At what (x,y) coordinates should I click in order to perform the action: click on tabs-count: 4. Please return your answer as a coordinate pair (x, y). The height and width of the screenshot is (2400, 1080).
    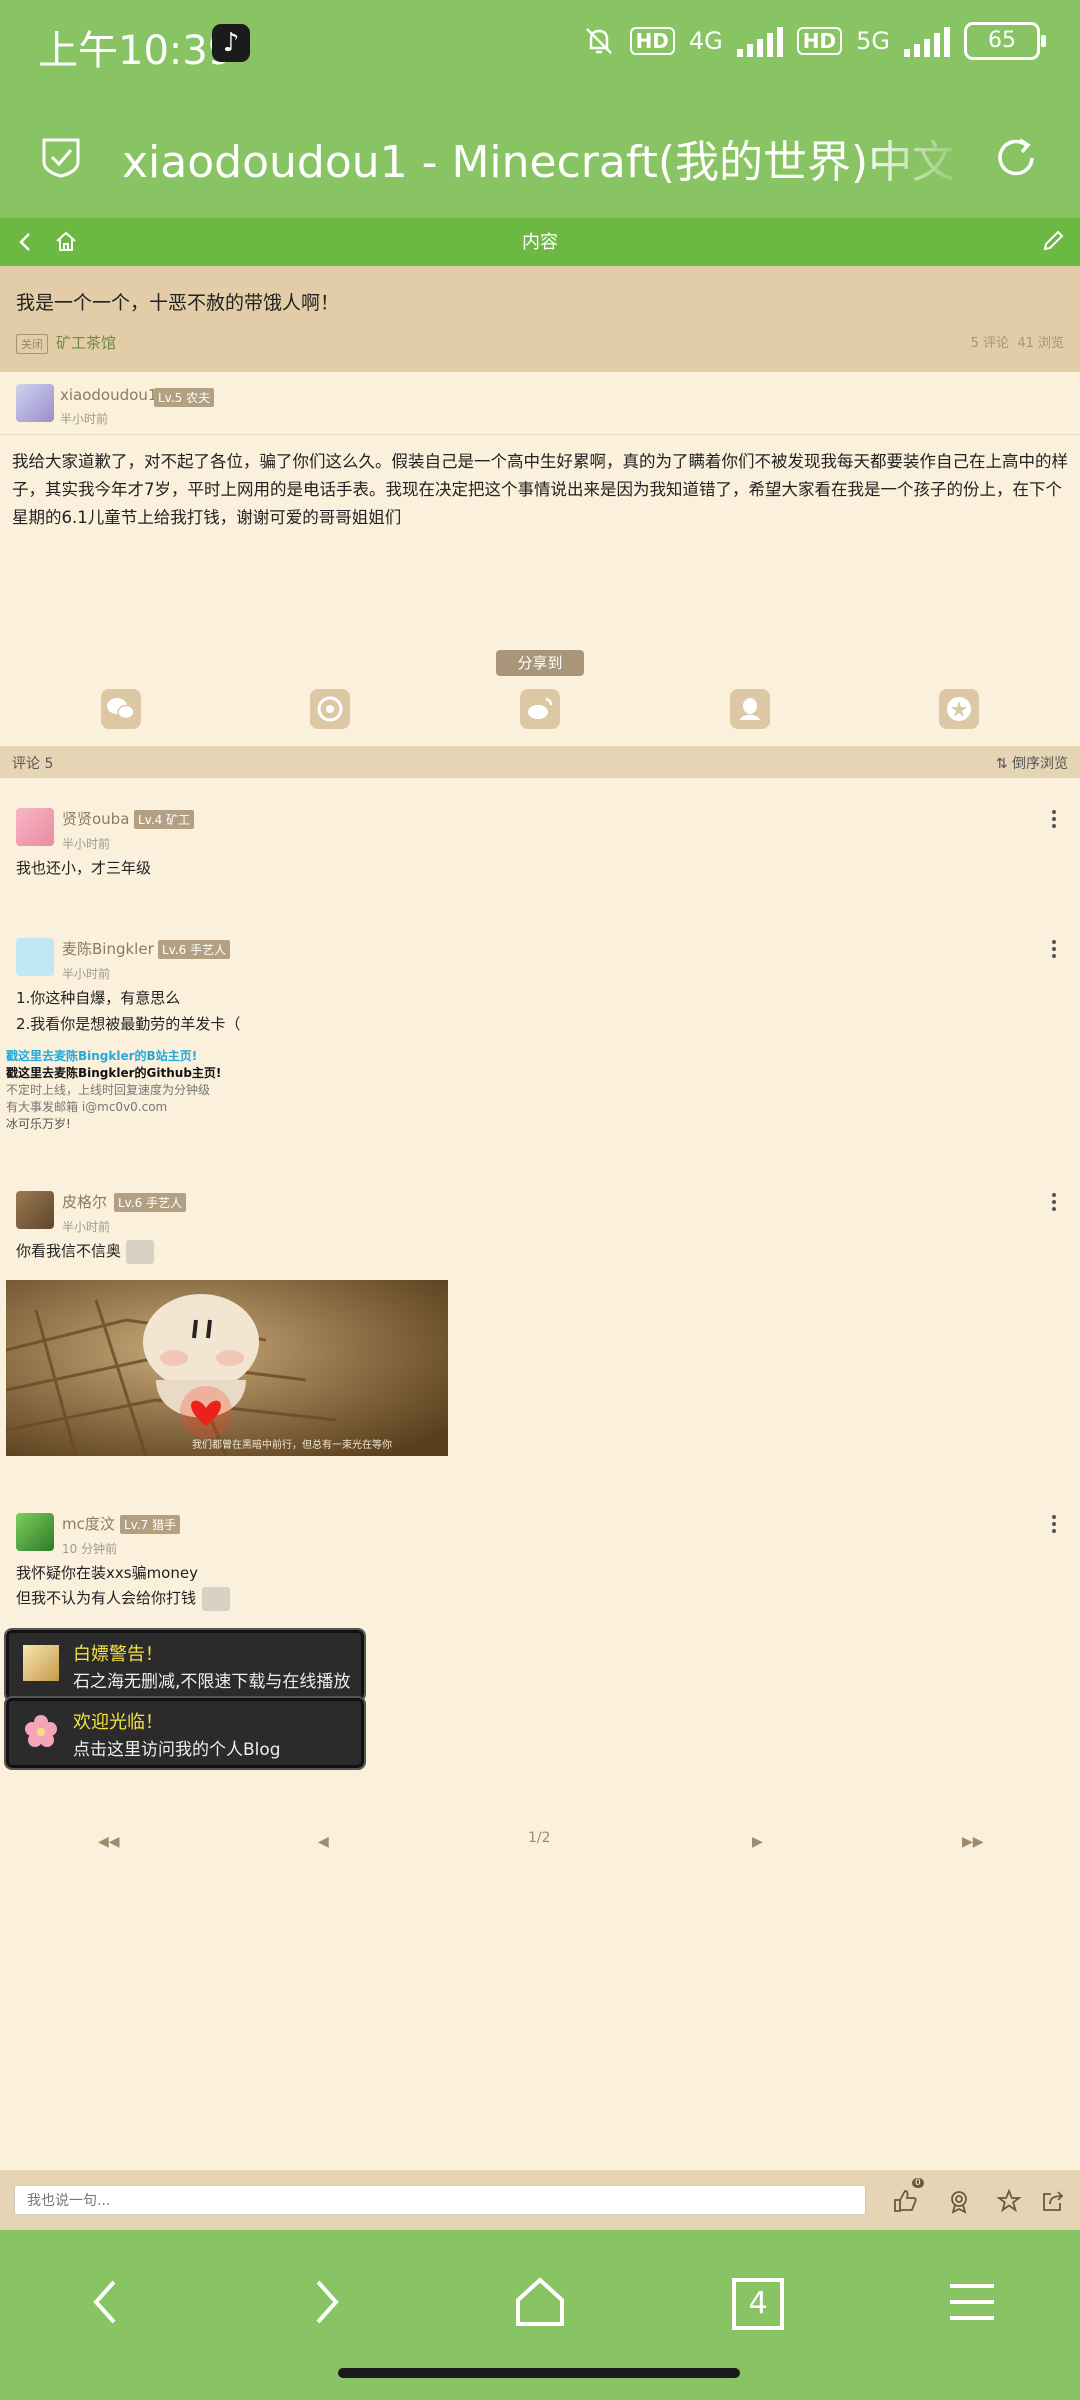
    Looking at the image, I should click on (758, 2304).